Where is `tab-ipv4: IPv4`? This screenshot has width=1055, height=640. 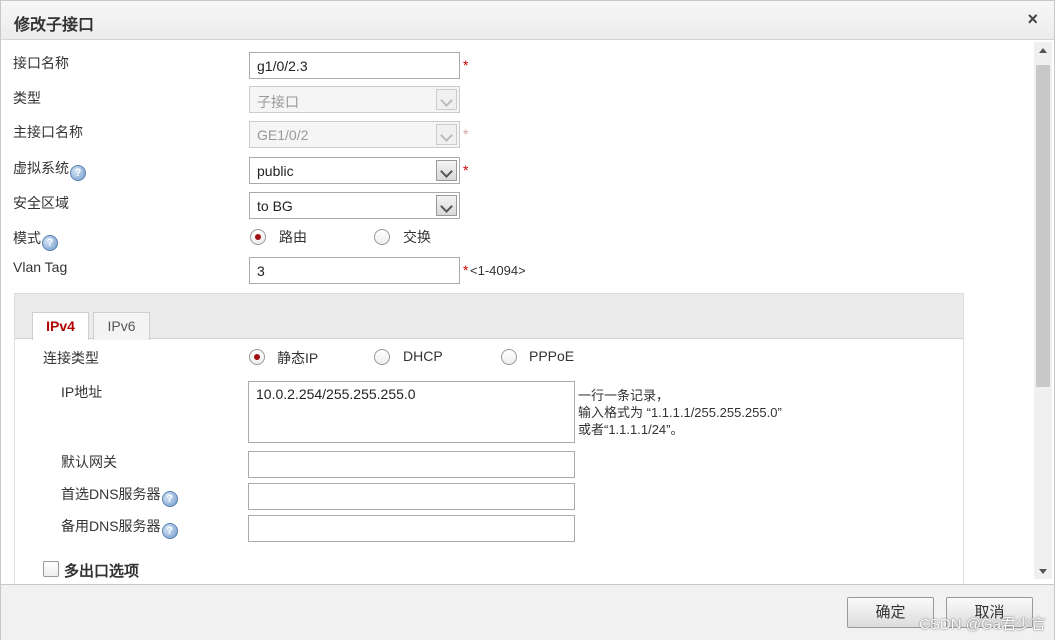
tab-ipv4: IPv4 is located at coordinates (60, 326).